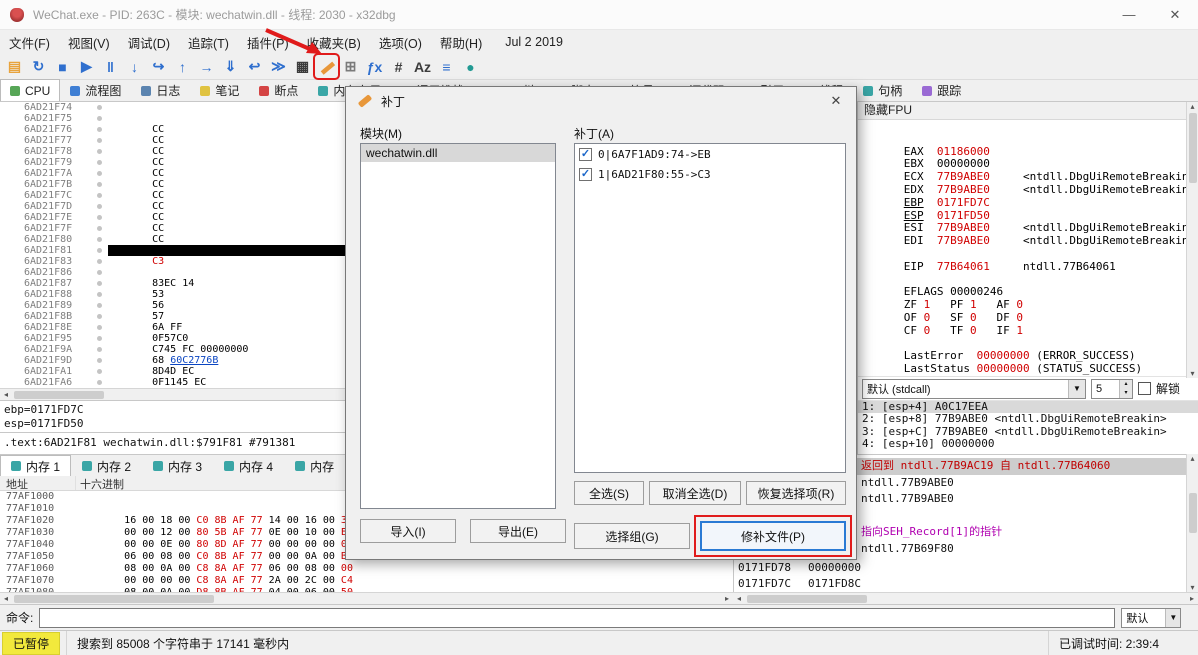 This screenshot has width=1198, height=655. What do you see at coordinates (206, 66) in the screenshot?
I see `run-to-cursor-icon: →` at bounding box center [206, 66].